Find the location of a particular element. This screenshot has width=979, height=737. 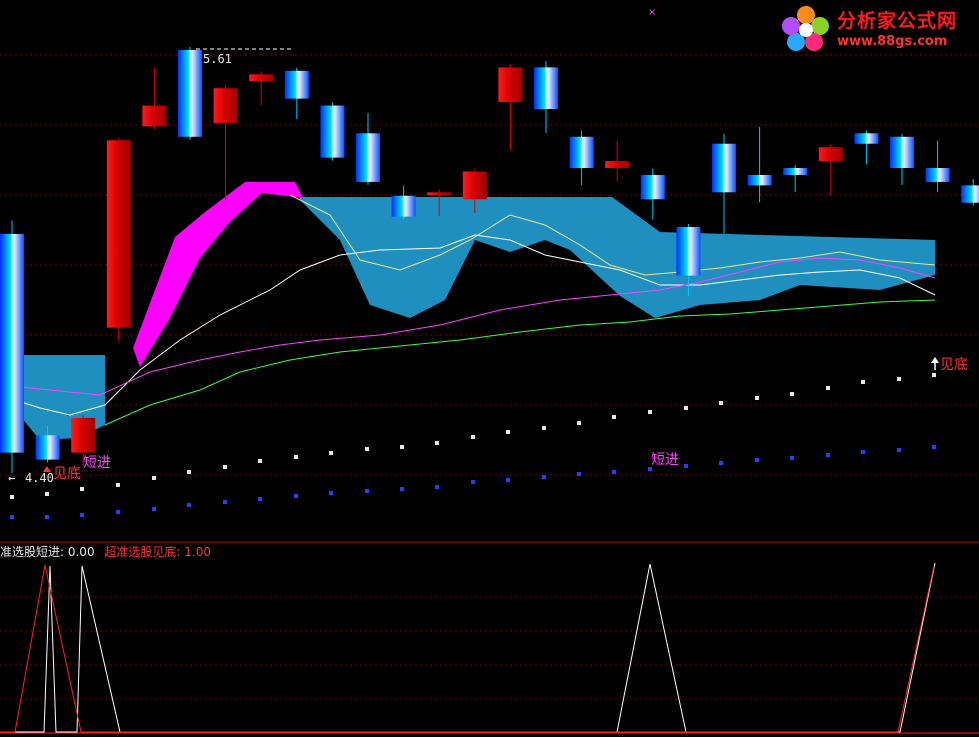

low-arrow: ← is located at coordinates (11, 478).